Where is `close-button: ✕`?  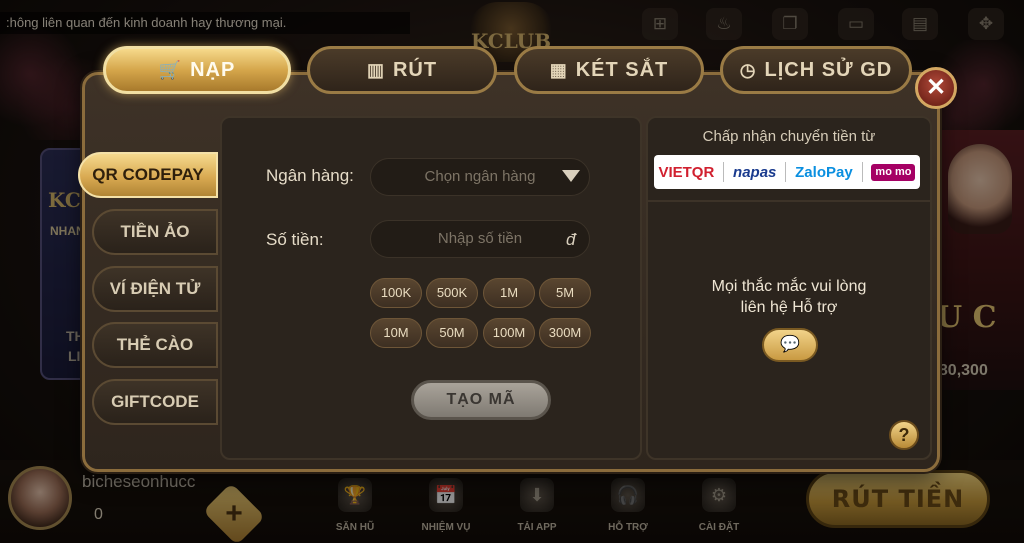
close-button: ✕ is located at coordinates (936, 88).